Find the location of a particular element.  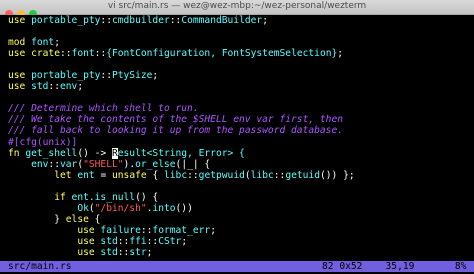

code-token: get_shell is located at coordinates (51, 153).